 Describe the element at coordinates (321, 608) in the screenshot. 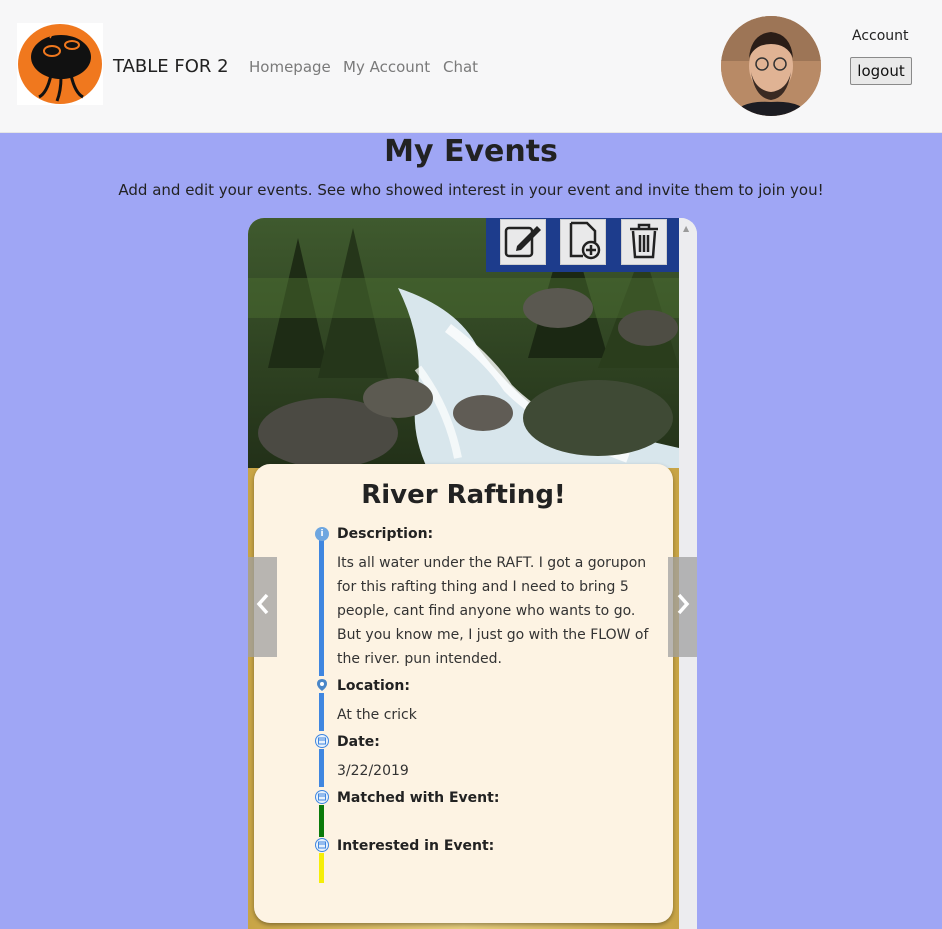

I see `timeline-line-description` at that location.